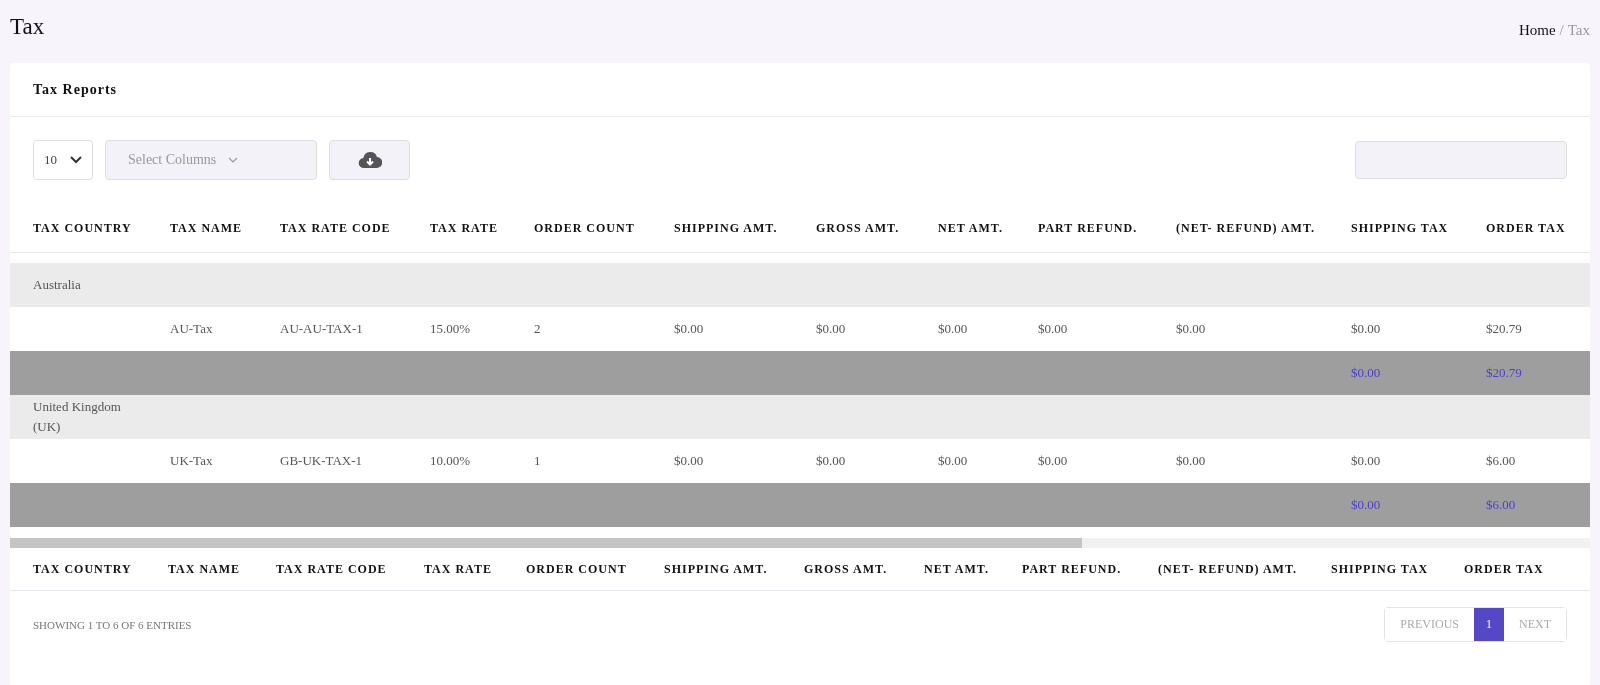  What do you see at coordinates (222, 569) in the screenshot?
I see `column-footer: TAX NAME` at bounding box center [222, 569].